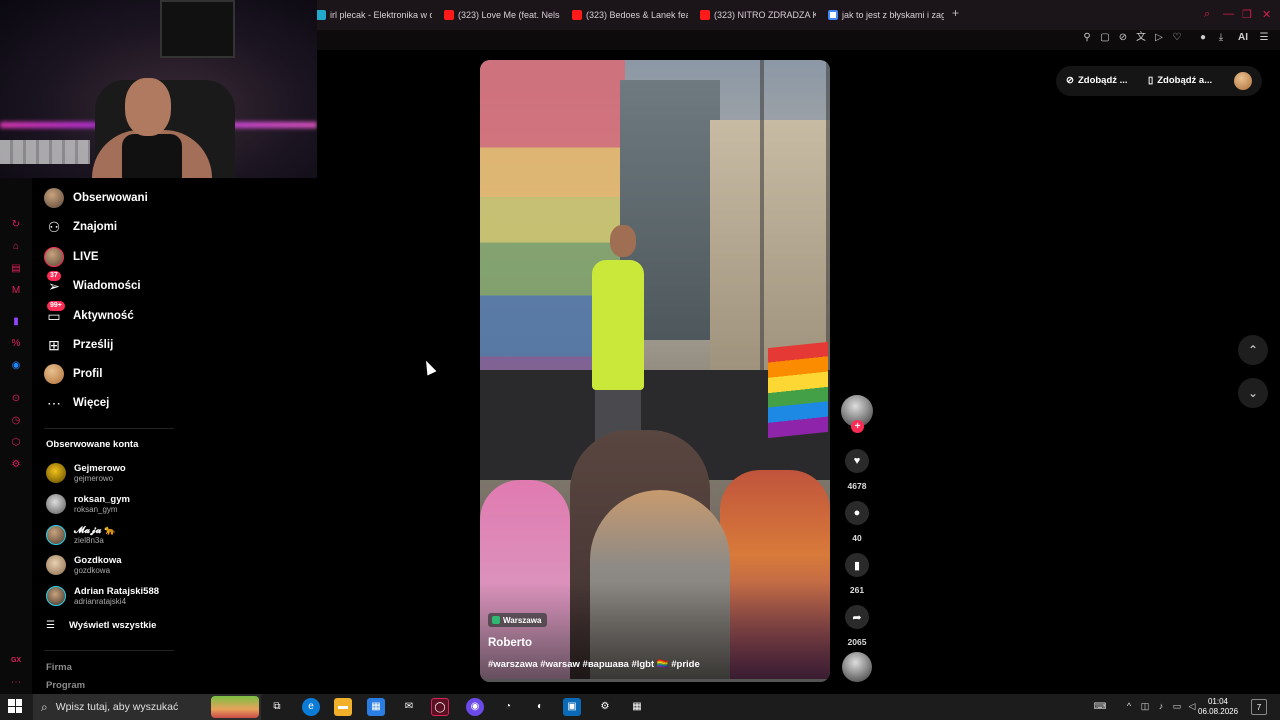  What do you see at coordinates (857, 486) in the screenshot?
I see `like-count: 4678` at bounding box center [857, 486].